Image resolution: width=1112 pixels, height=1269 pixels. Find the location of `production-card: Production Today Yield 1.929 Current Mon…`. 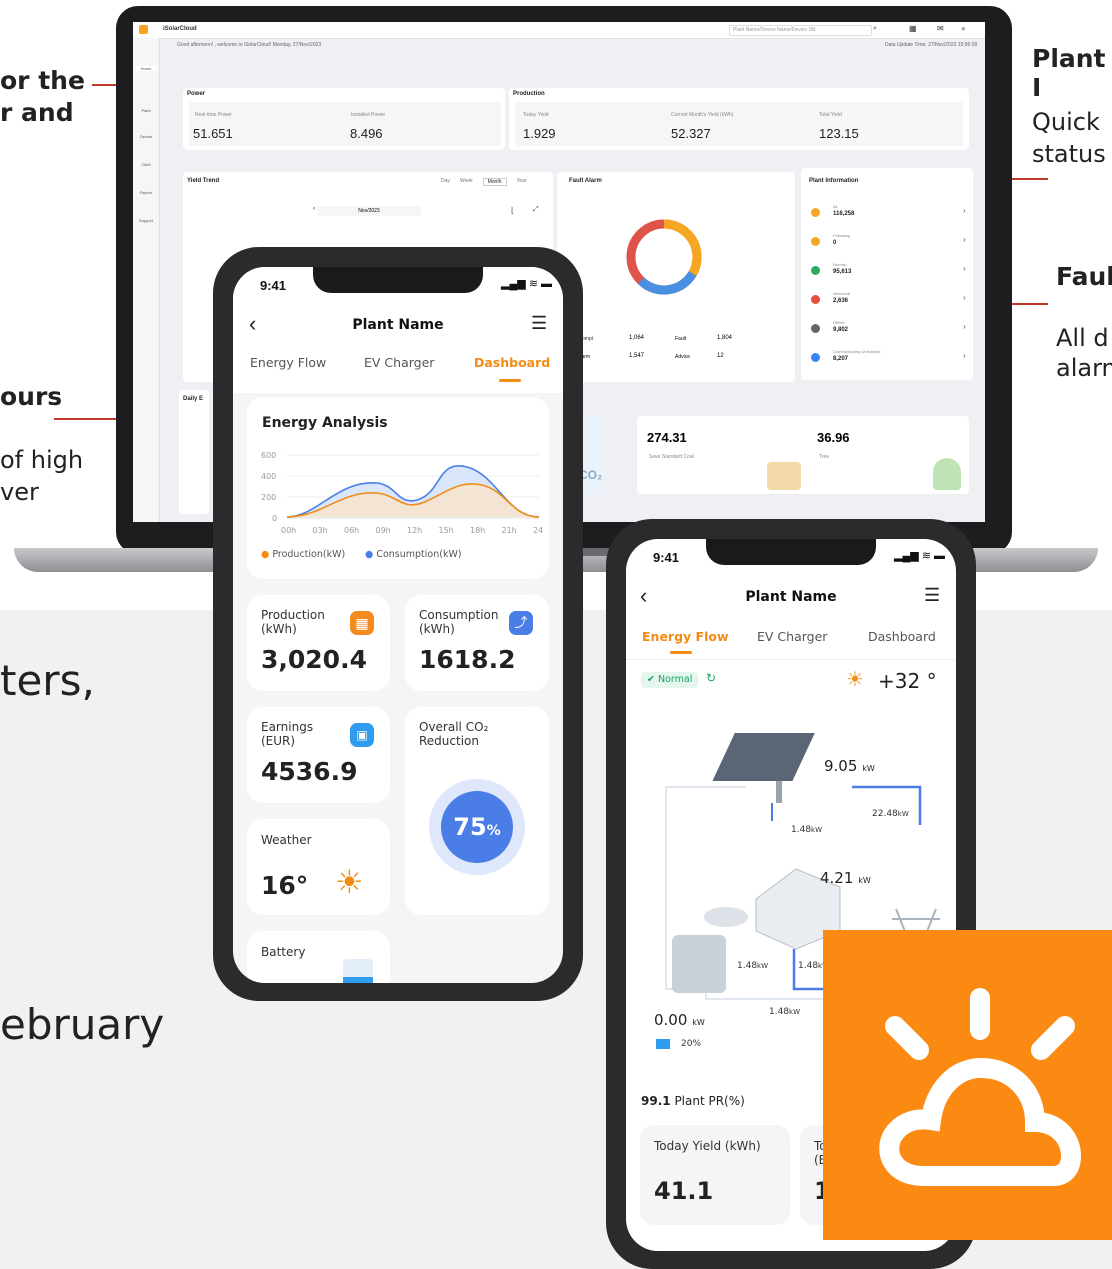

production-card: Production Today Yield 1.929 Current Mon… is located at coordinates (739, 119).